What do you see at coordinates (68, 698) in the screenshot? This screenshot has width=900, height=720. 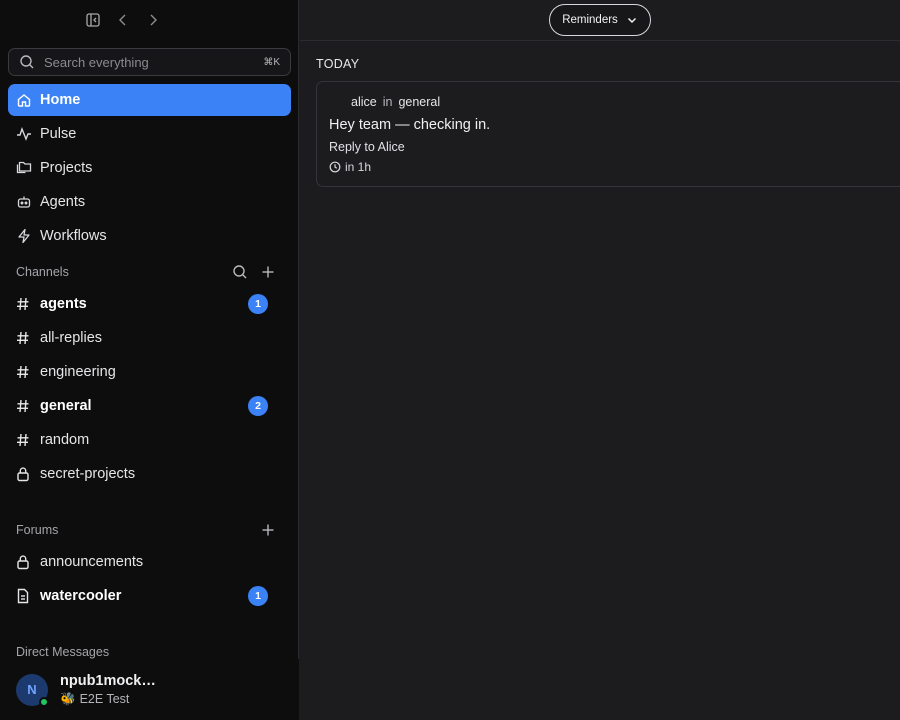 I see `status-emoji: 🐝` at bounding box center [68, 698].